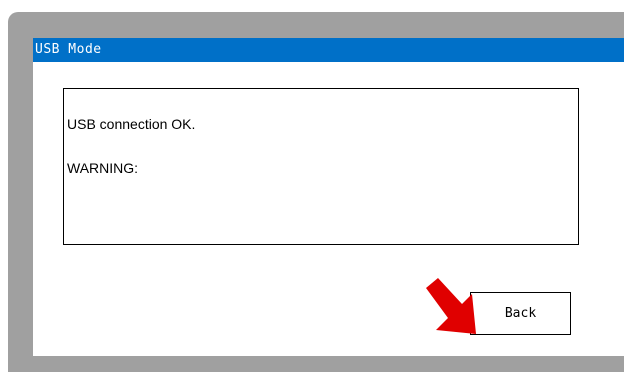 This screenshot has width=624, height=372. Describe the element at coordinates (520, 313) in the screenshot. I see `back-button: Back` at that location.